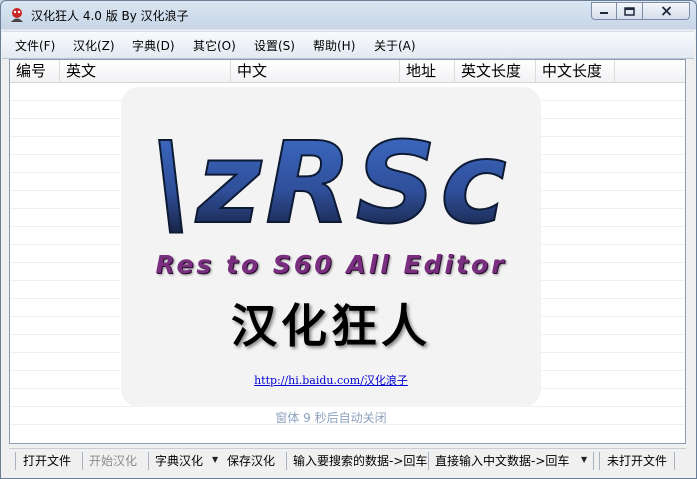 Image resolution: width=697 pixels, height=479 pixels. I want to click on close-button, so click(666, 11).